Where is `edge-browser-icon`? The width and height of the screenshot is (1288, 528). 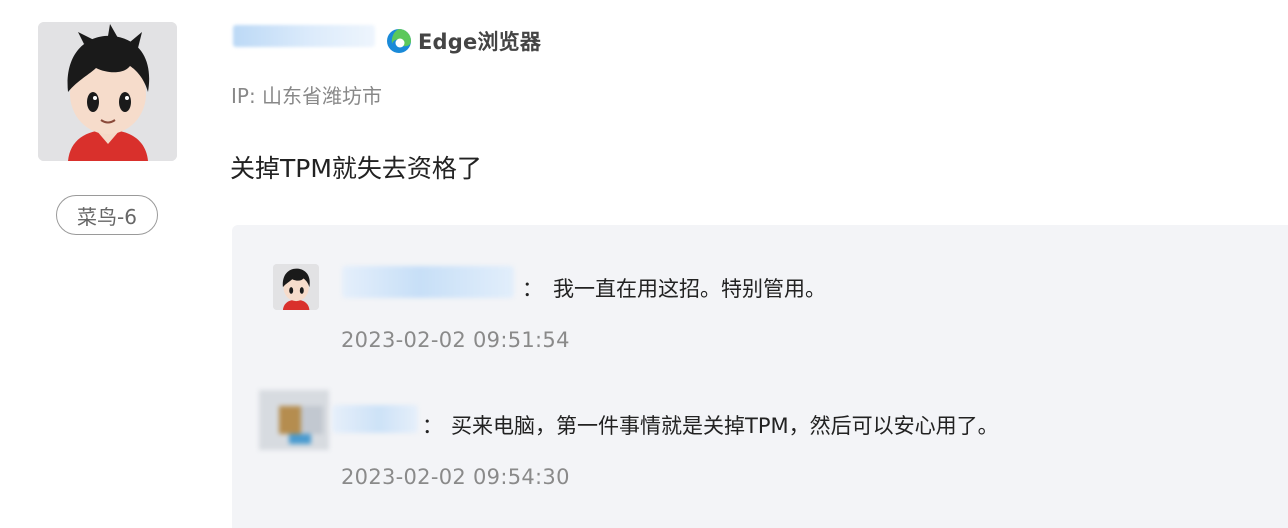
edge-browser-icon is located at coordinates (399, 41).